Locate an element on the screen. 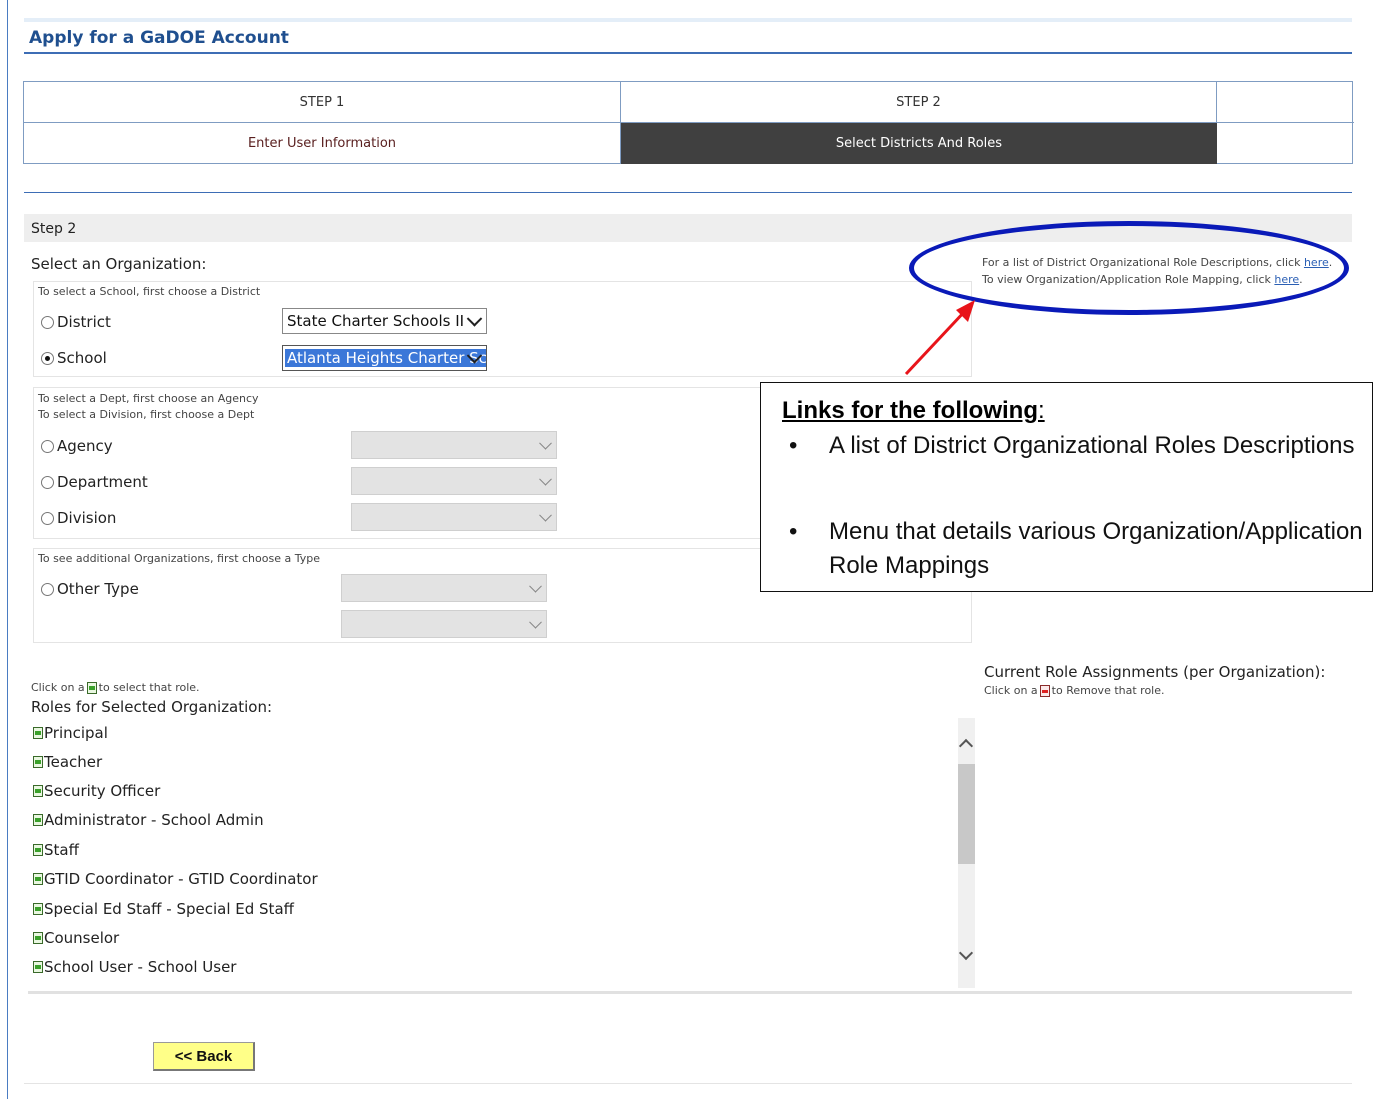  step-2-label-active: Select Districts And Roles is located at coordinates (919, 143).